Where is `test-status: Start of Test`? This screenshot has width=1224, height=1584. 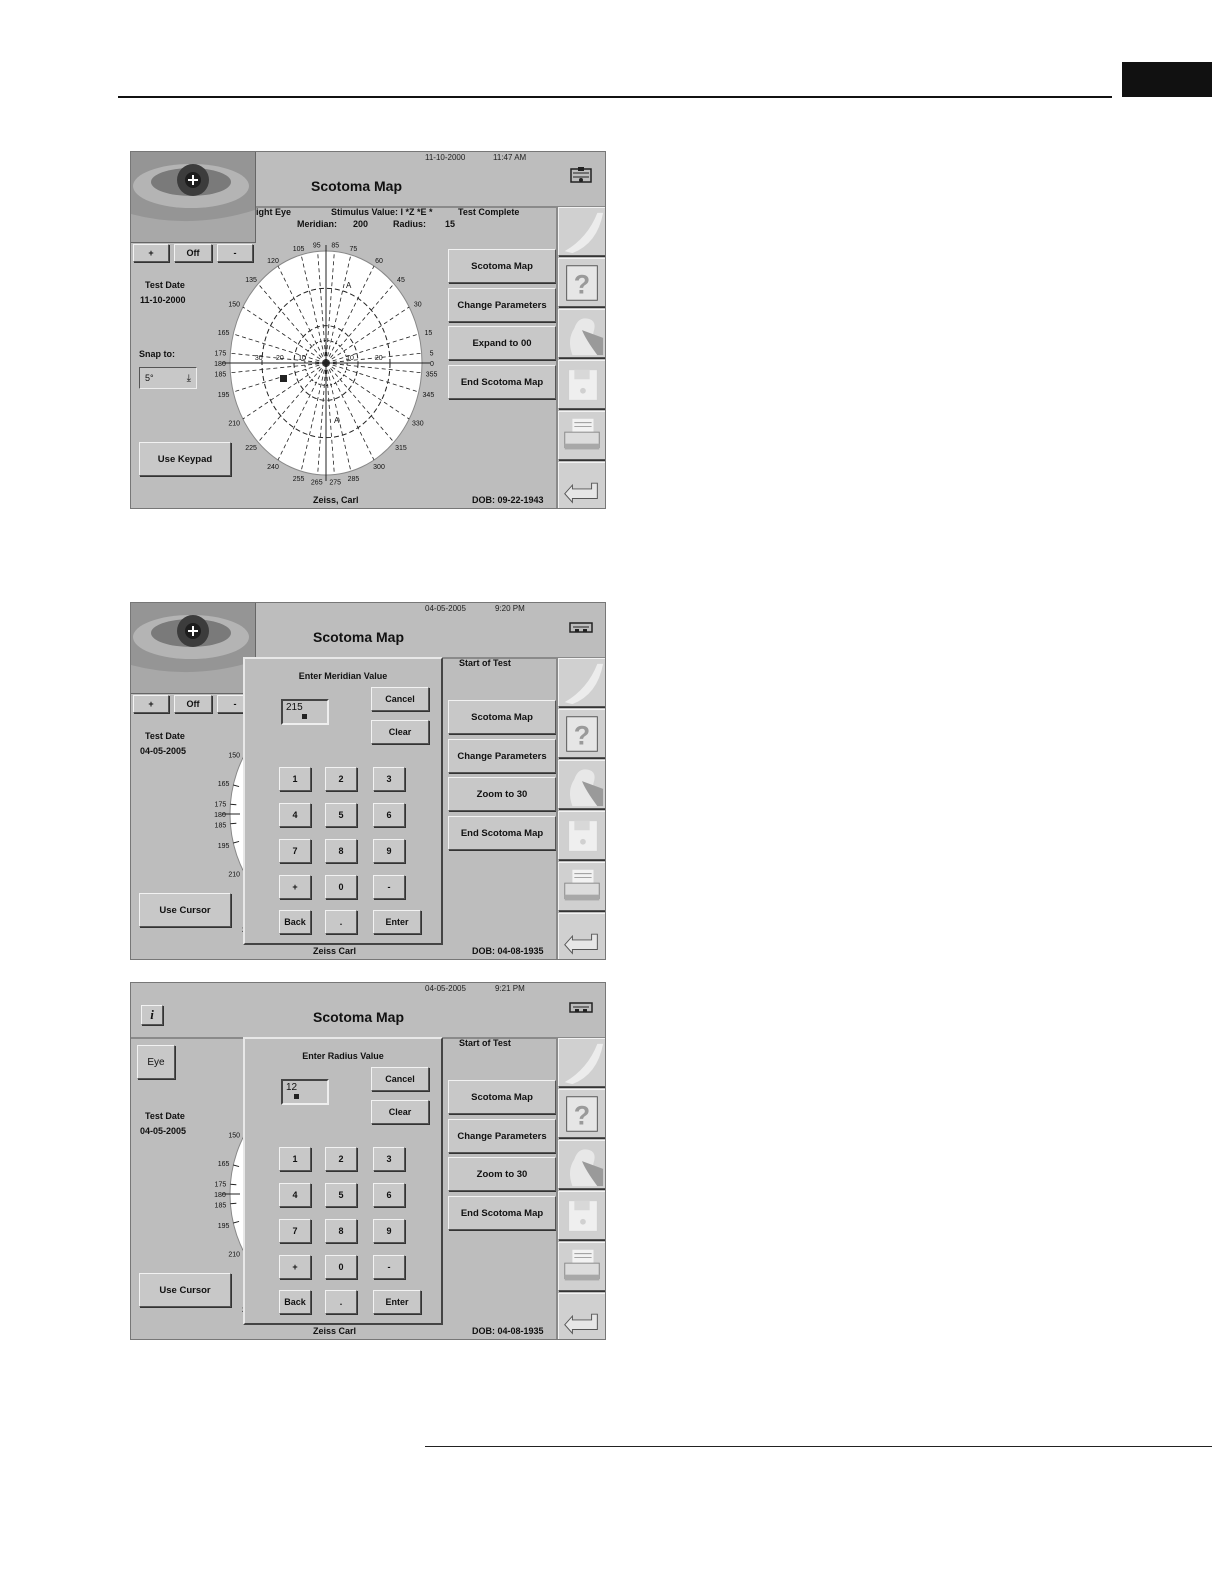 test-status: Start of Test is located at coordinates (485, 663).